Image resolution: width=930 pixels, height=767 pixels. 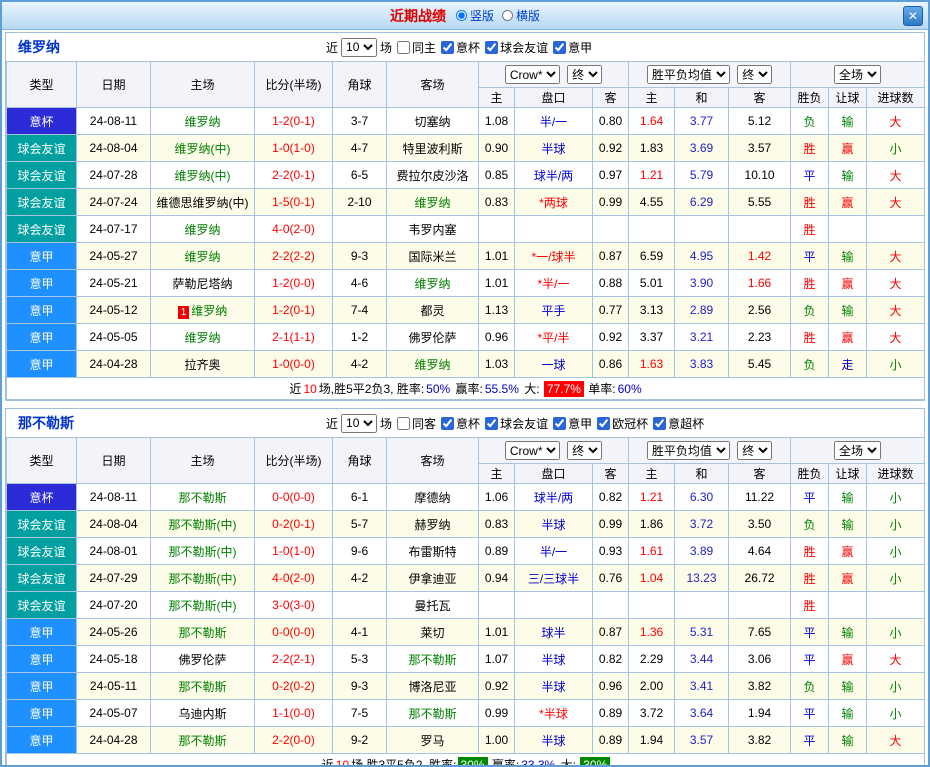 I want to click on close-icon: ✕, so click(x=913, y=16).